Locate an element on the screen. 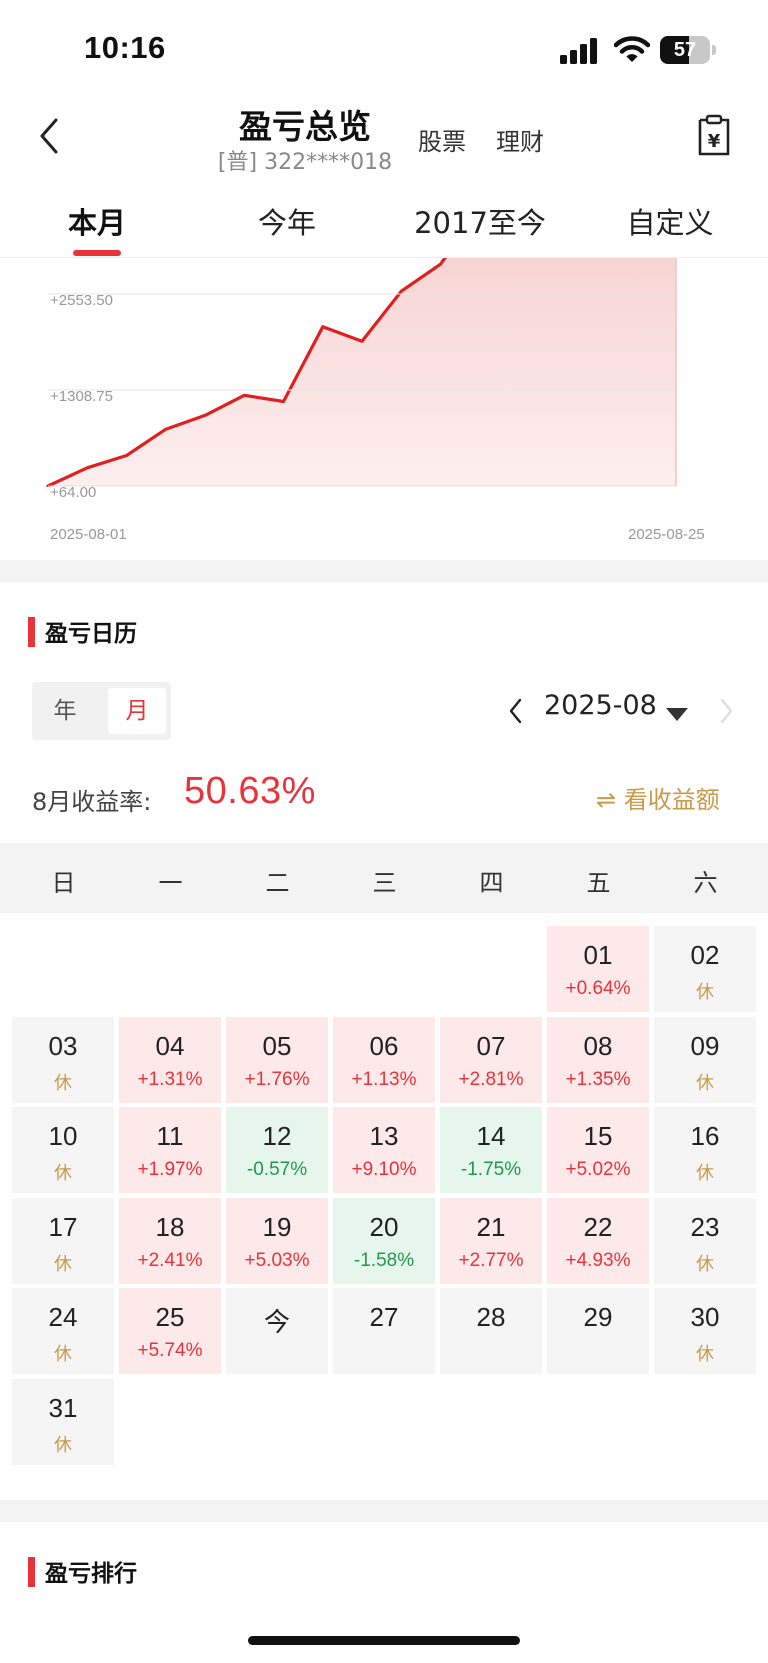 The width and height of the screenshot is (768, 1663). calendar-day-cell: 28 is located at coordinates (491, 1331).